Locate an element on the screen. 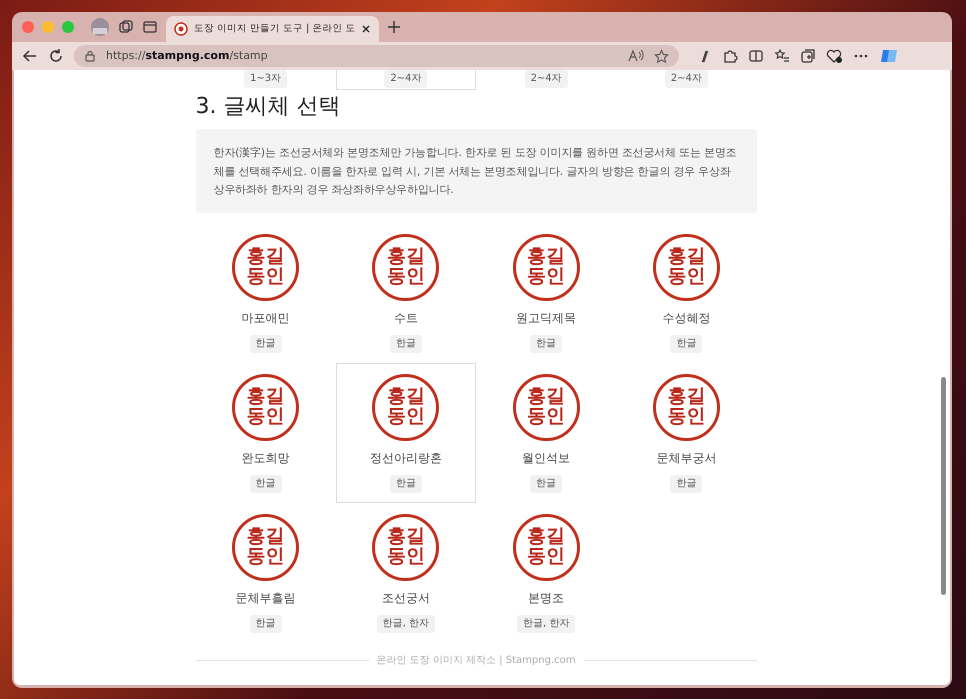  font-card: 홍길동인 본명조 한글, 한자 is located at coordinates (546, 572).